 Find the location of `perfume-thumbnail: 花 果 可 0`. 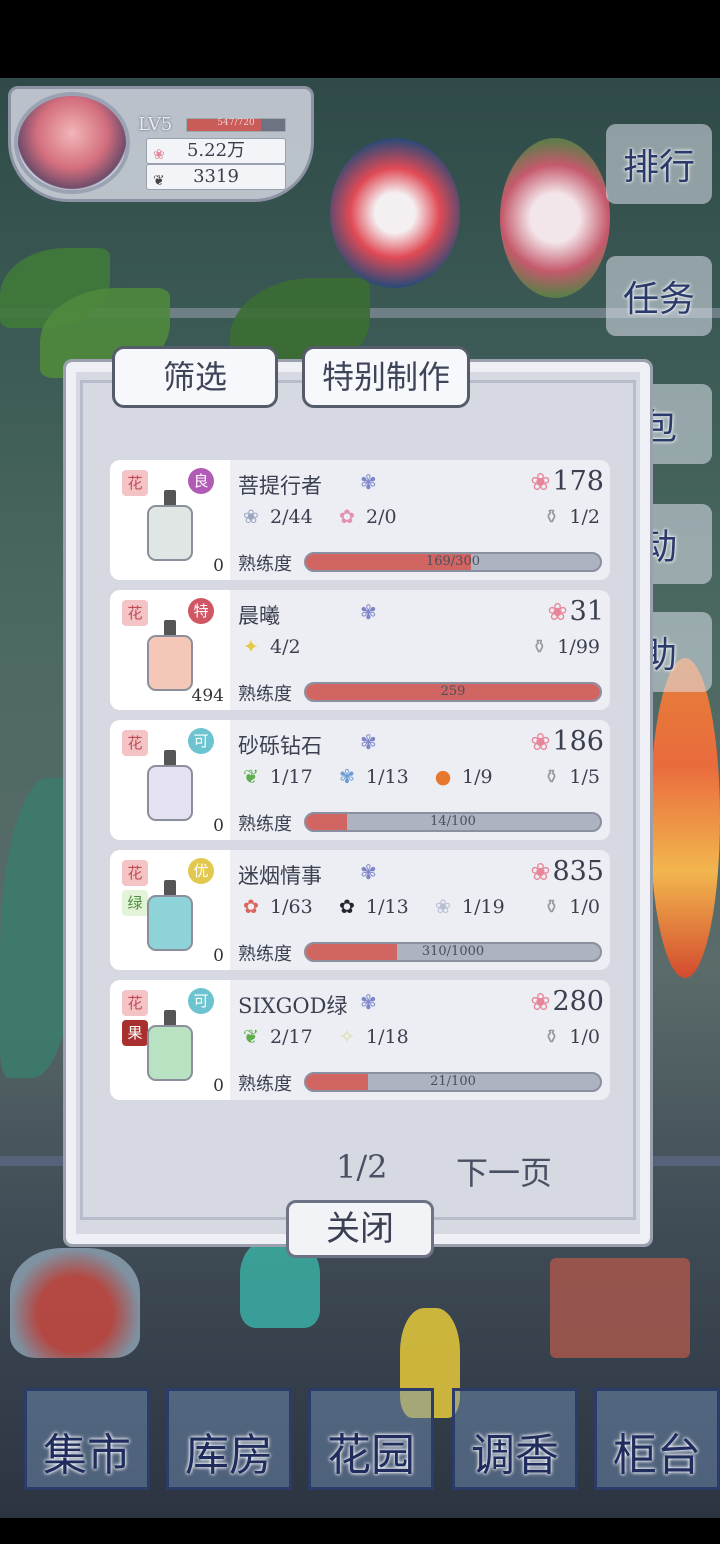

perfume-thumbnail: 花 果 可 0 is located at coordinates (170, 1040).